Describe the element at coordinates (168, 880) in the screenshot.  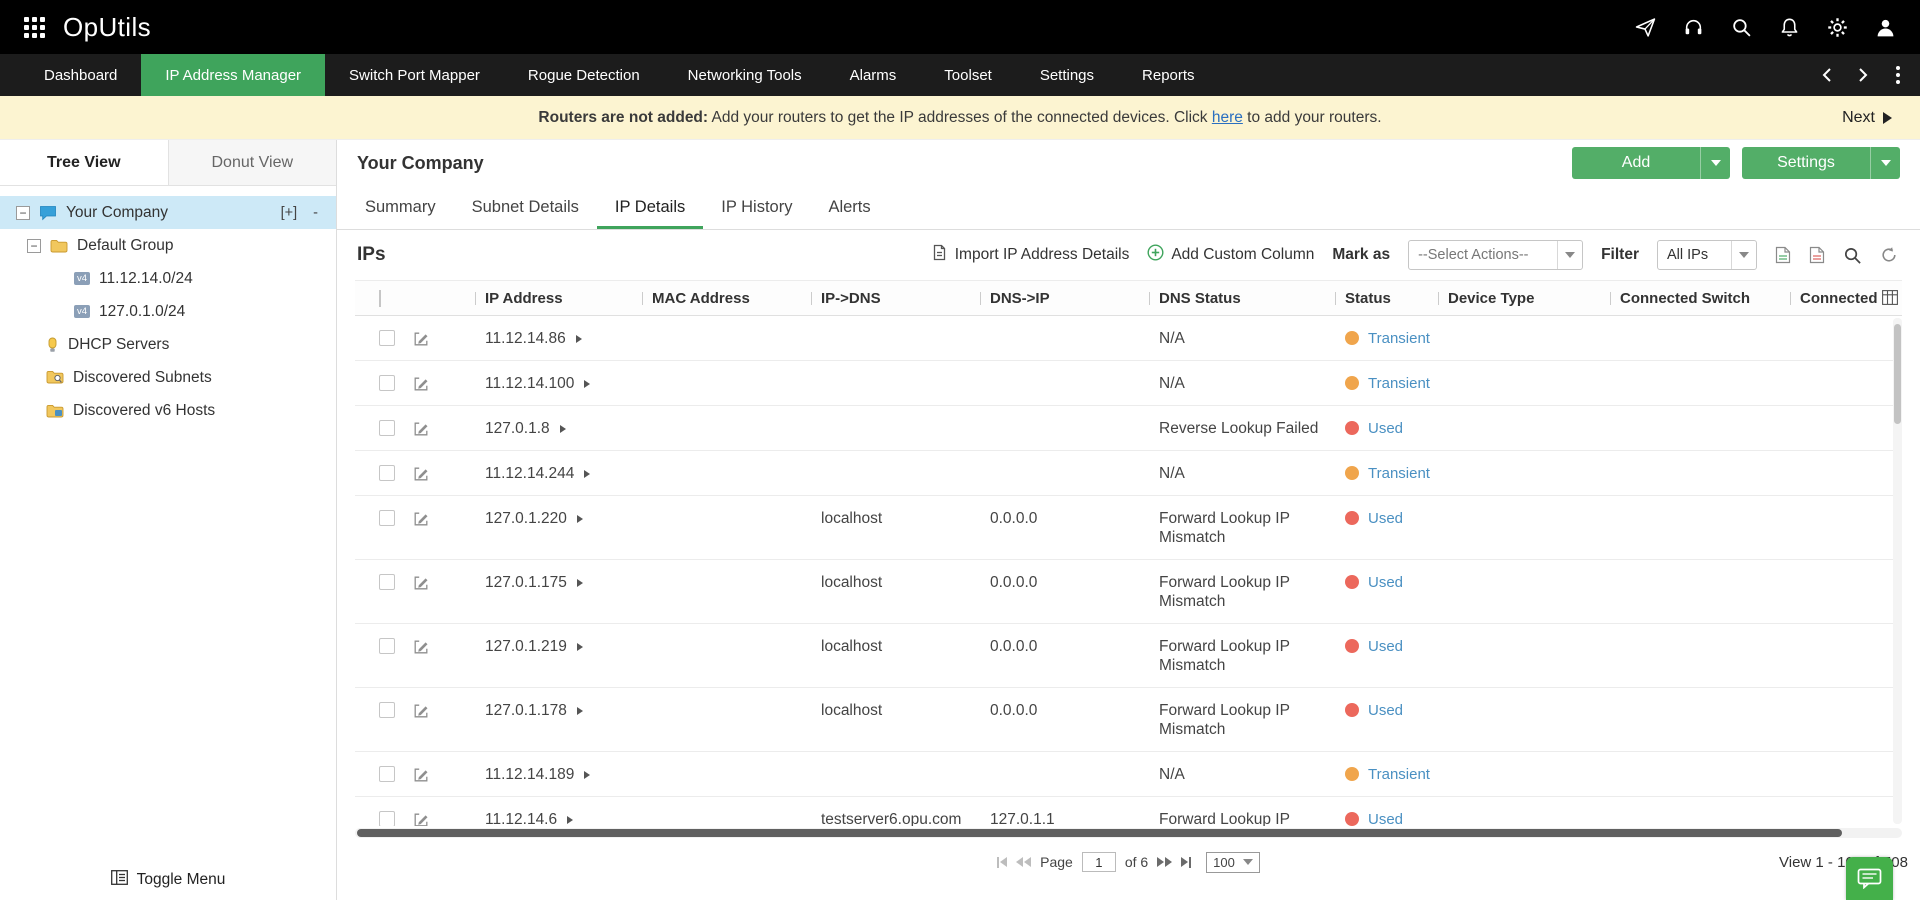
I see `toggle-menu-button: Toggle Menu` at that location.